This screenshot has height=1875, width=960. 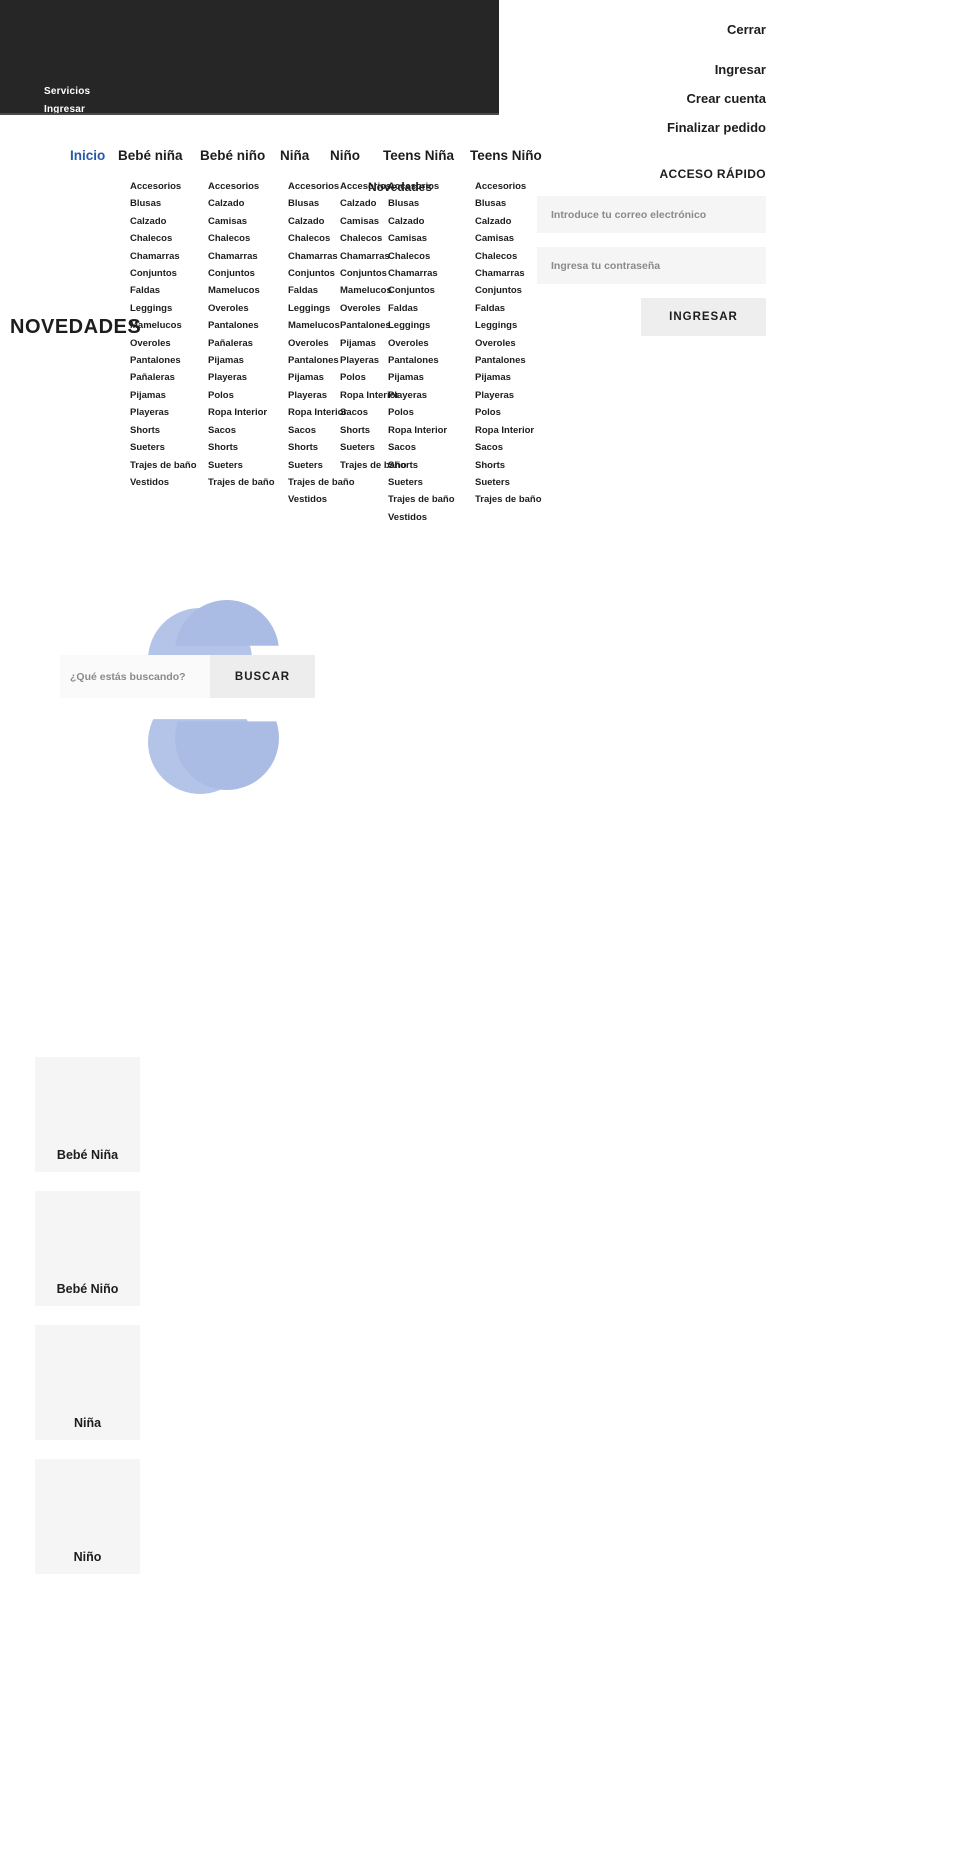 I want to click on search-bar: BUSCAR, so click(x=280, y=676).